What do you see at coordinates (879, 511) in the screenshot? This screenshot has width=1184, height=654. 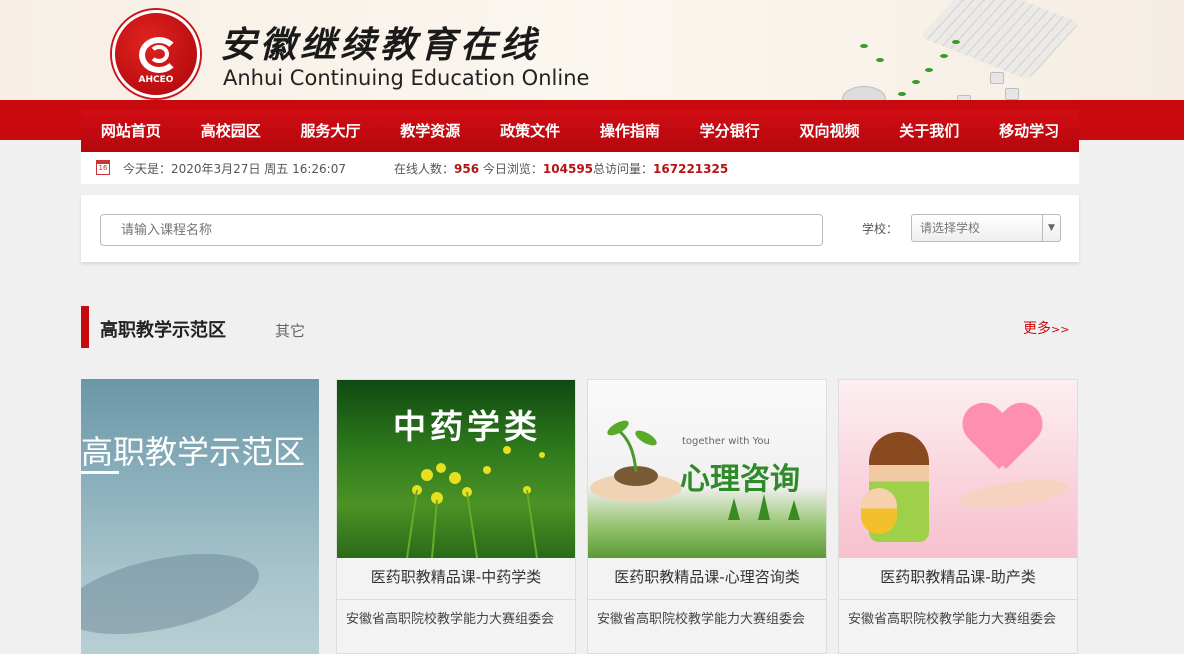 I see `child-illustration` at bounding box center [879, 511].